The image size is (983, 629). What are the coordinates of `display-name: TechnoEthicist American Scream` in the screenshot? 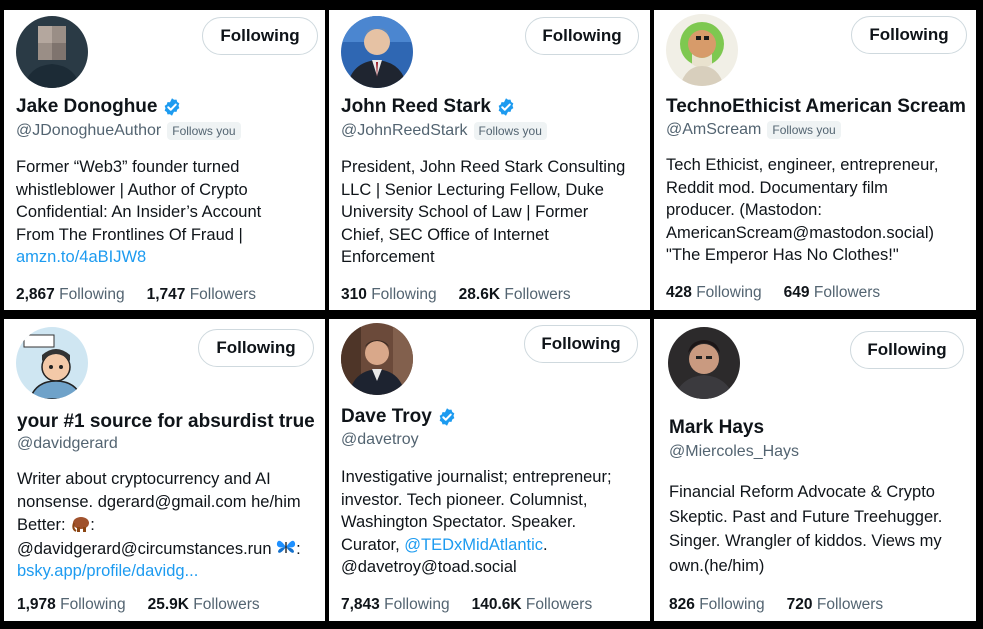 It's located at (816, 107).